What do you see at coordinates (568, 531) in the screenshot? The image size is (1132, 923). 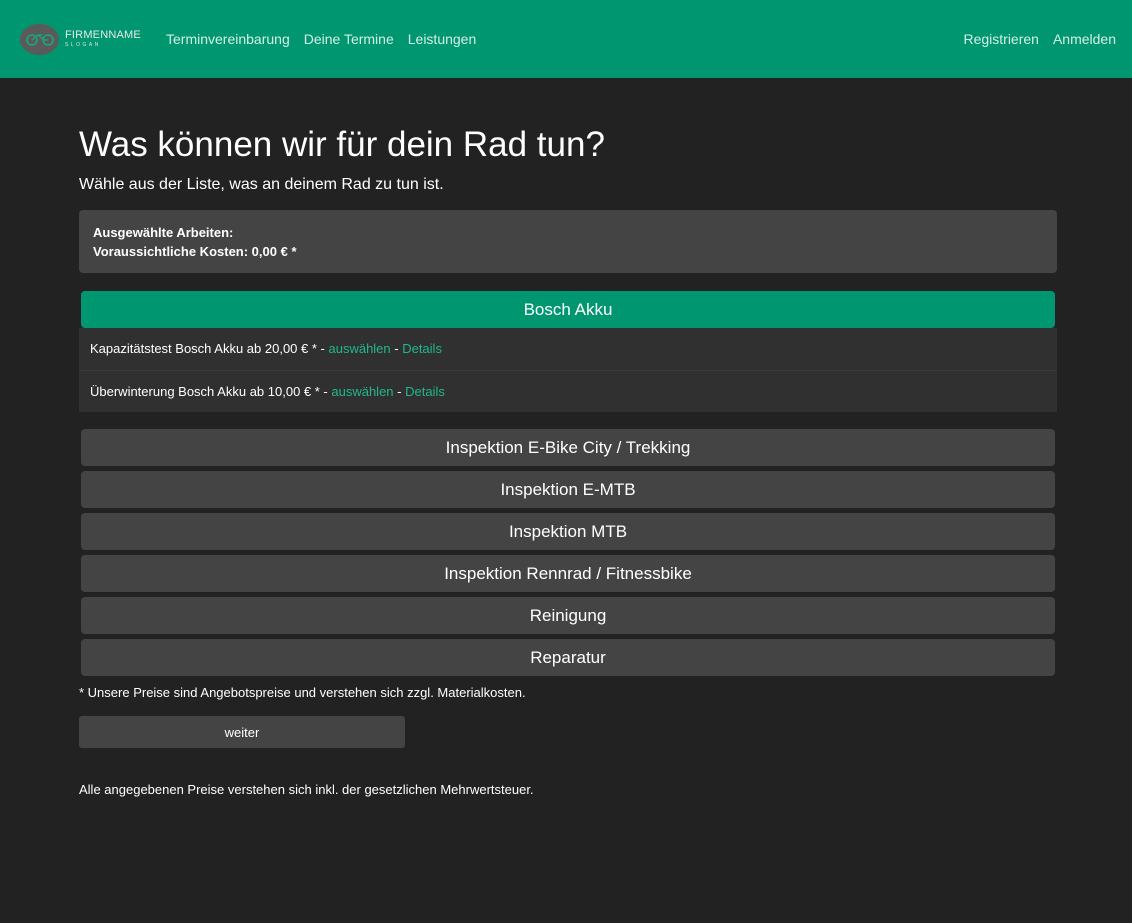 I see `category-header-inspektion-mtb: Inspektion MTB` at bounding box center [568, 531].